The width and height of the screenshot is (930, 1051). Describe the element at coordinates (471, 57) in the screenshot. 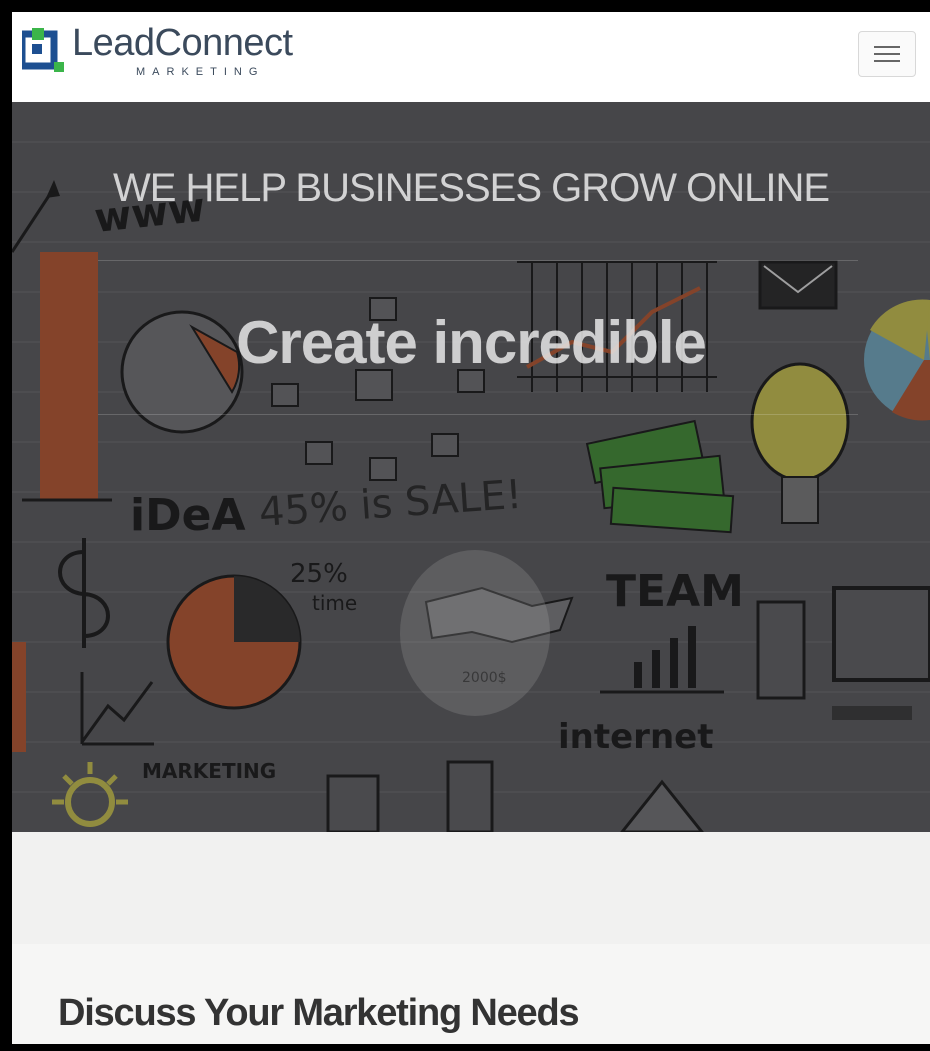

I see `navbar: LeadConnect MARKETING` at that location.